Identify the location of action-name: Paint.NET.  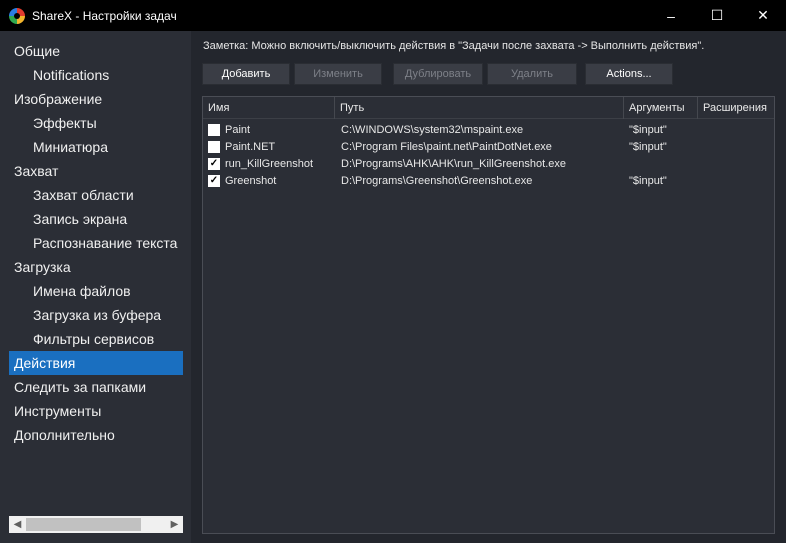
(250, 147).